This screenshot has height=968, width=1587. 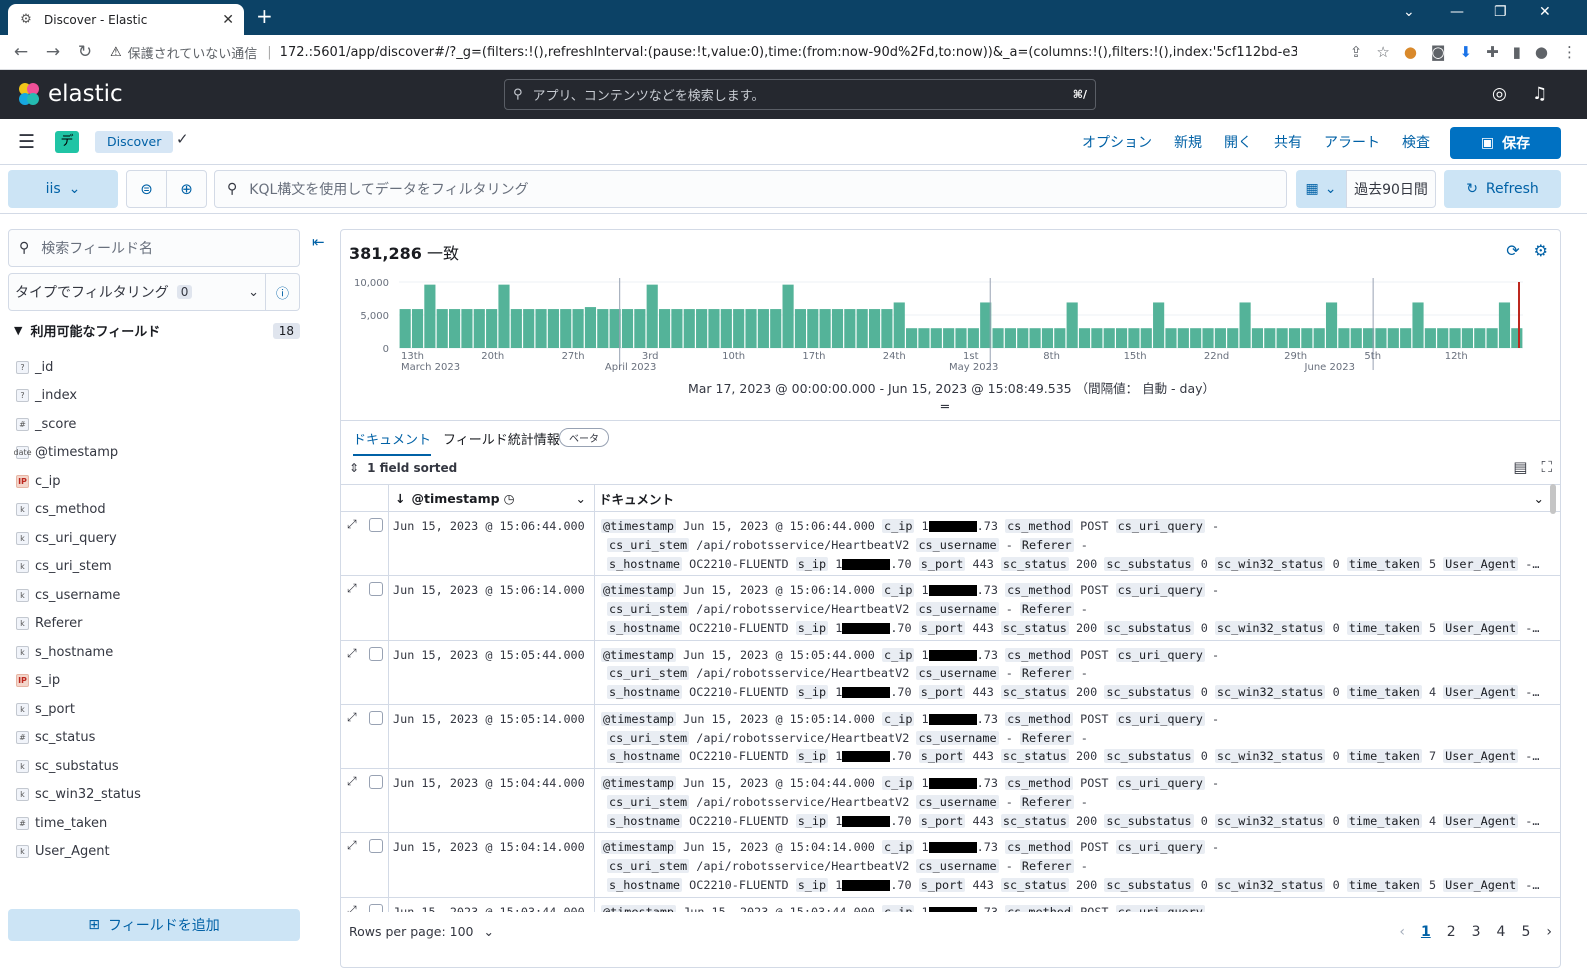 I want to click on sort-indicator: ⇕ 1 field sorted, so click(x=407, y=468).